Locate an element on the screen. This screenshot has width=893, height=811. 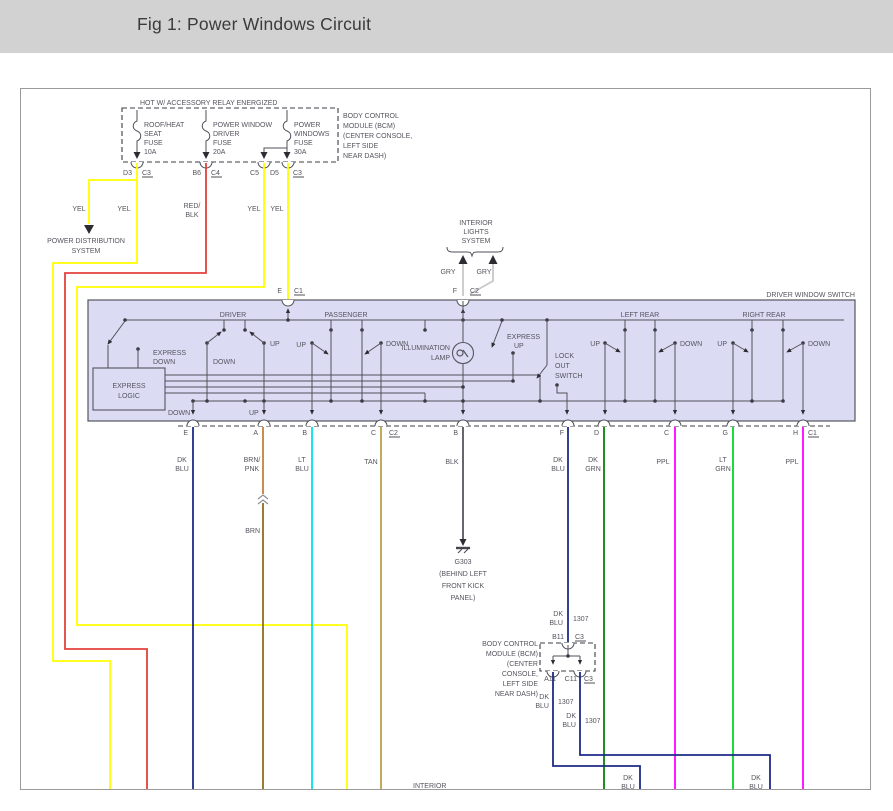
fuse3-line4: 30A is located at coordinates (300, 152).